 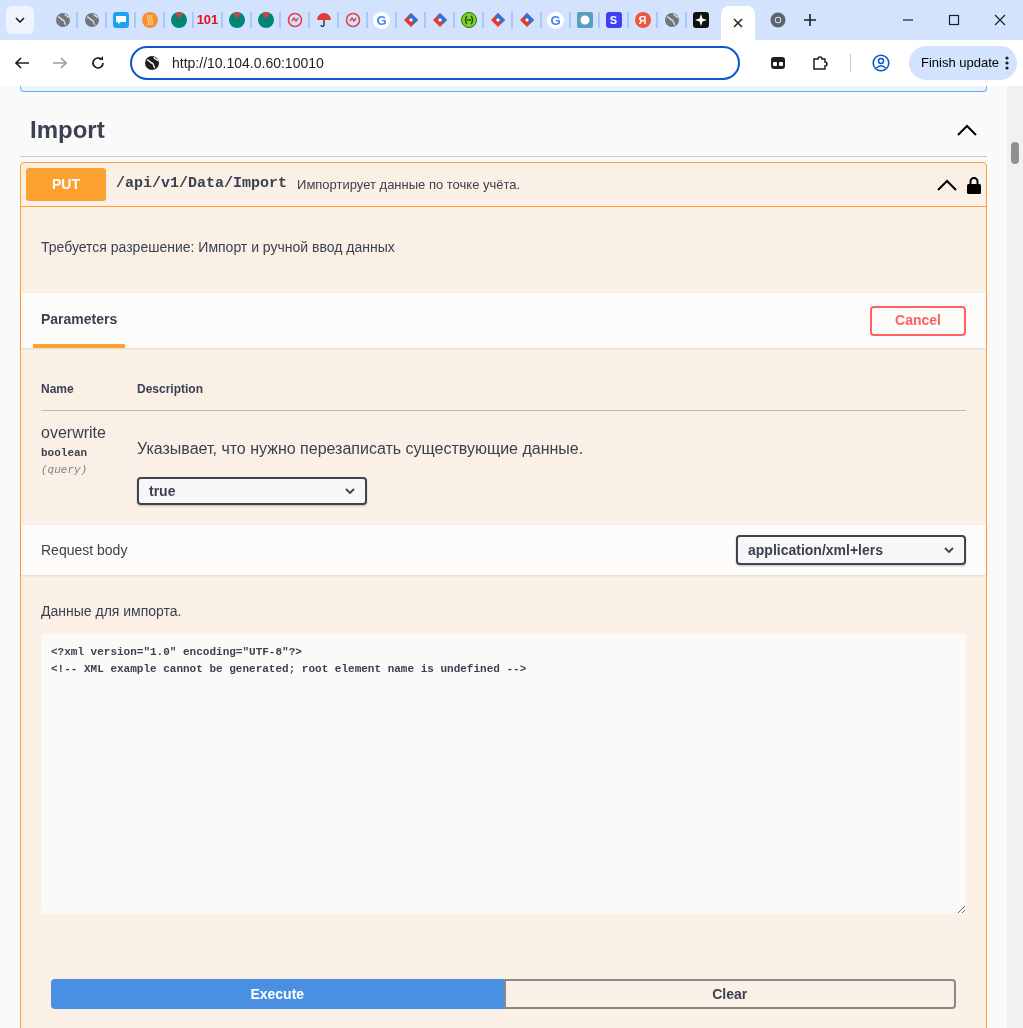 What do you see at coordinates (202, 184) in the screenshot?
I see `endpoint-path: /api/v1/Data/Import` at bounding box center [202, 184].